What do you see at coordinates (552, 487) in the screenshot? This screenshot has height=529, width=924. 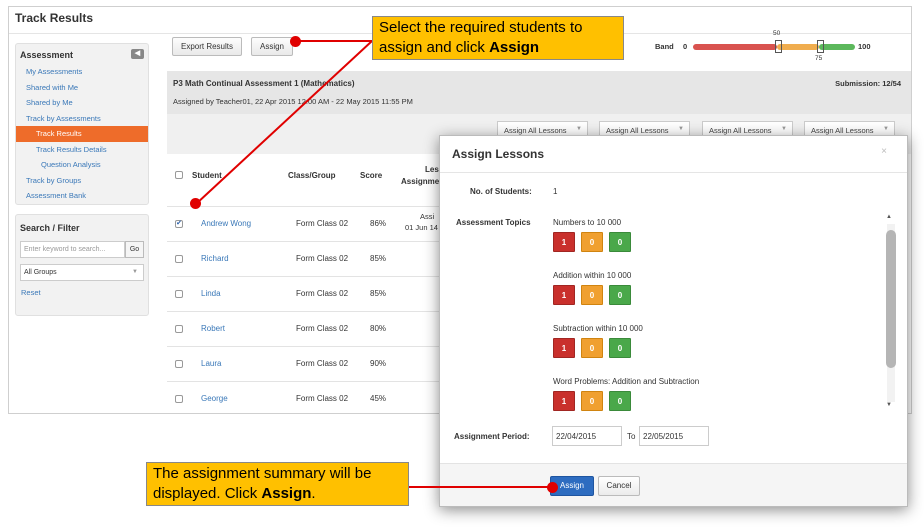 I see `assign-marker-dot` at bounding box center [552, 487].